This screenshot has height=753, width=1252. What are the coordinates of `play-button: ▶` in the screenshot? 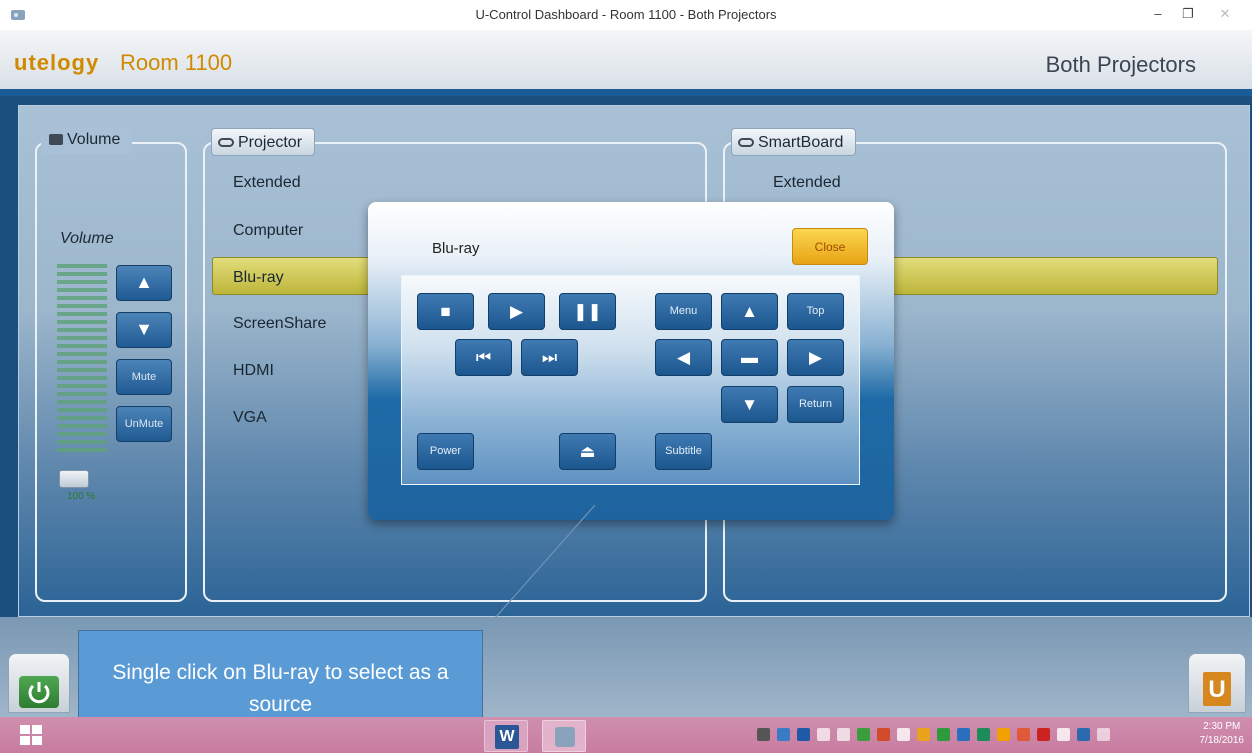 It's located at (516, 311).